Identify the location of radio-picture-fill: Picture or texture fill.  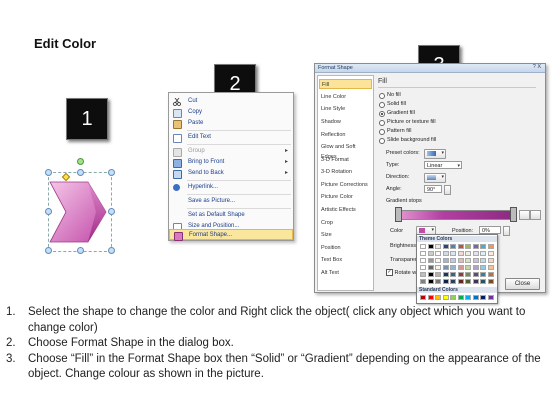
(429, 122).